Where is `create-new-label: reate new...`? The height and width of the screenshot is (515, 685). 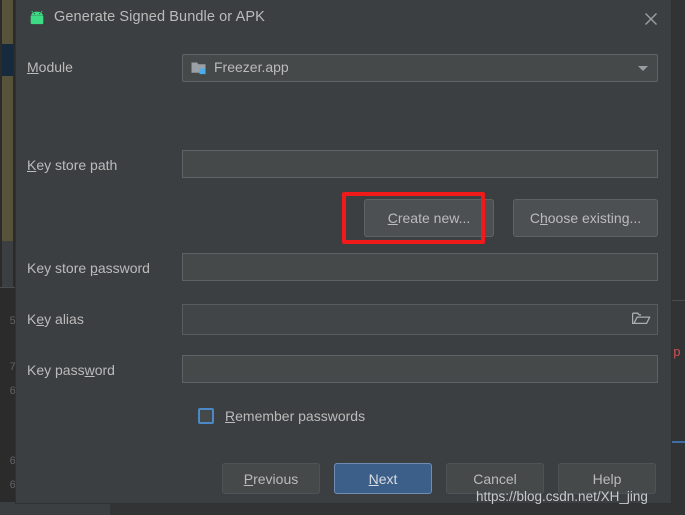 create-new-label: reate new... is located at coordinates (434, 218).